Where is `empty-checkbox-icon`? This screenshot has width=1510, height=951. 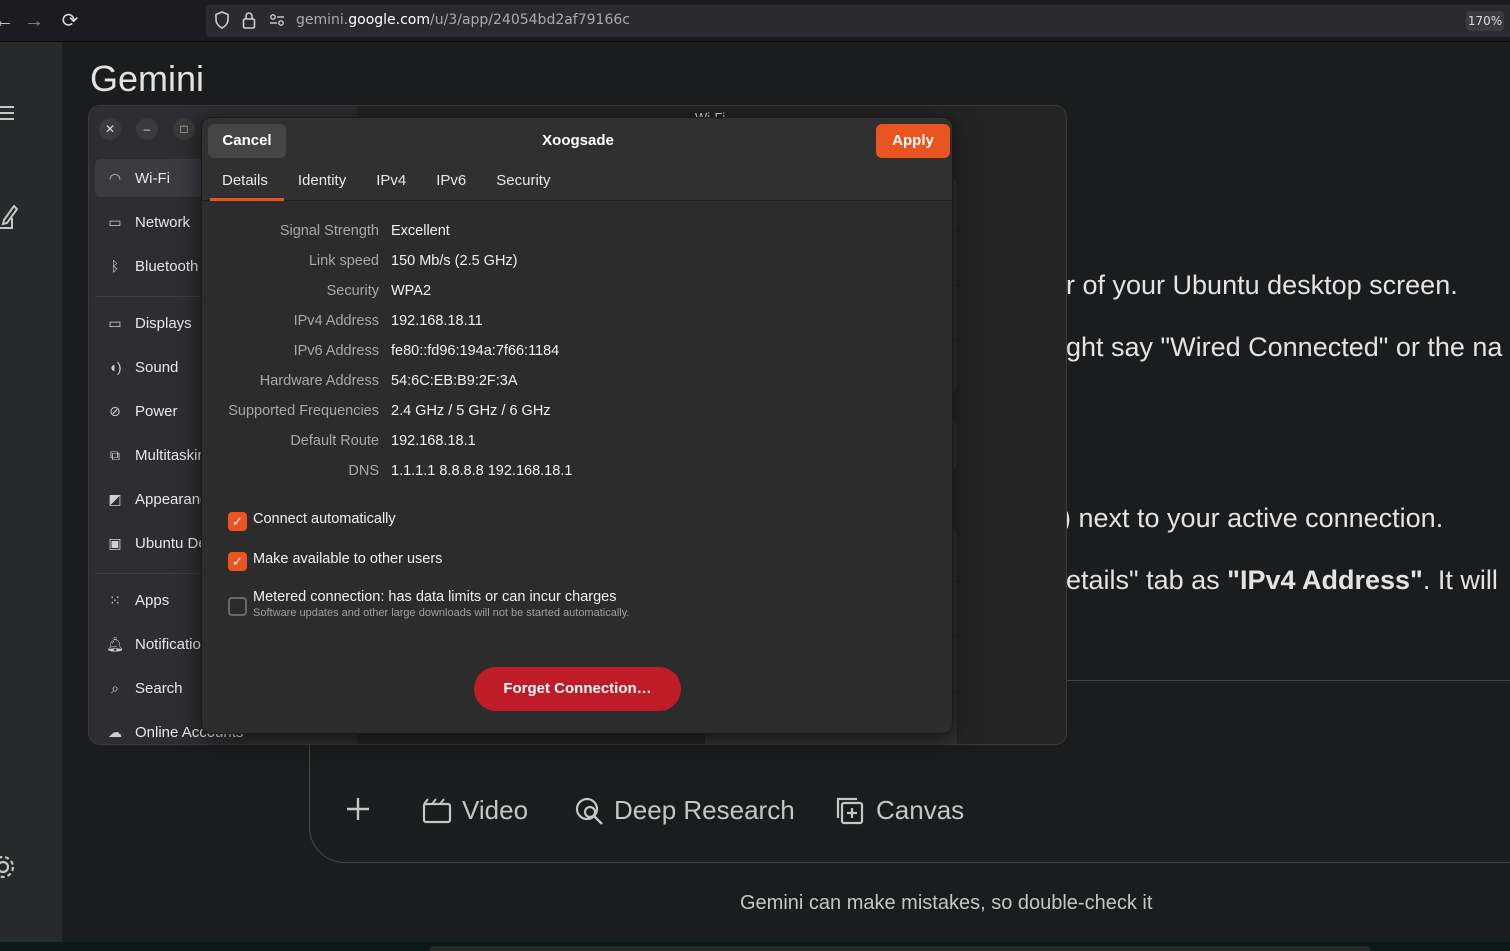 empty-checkbox-icon is located at coordinates (237, 606).